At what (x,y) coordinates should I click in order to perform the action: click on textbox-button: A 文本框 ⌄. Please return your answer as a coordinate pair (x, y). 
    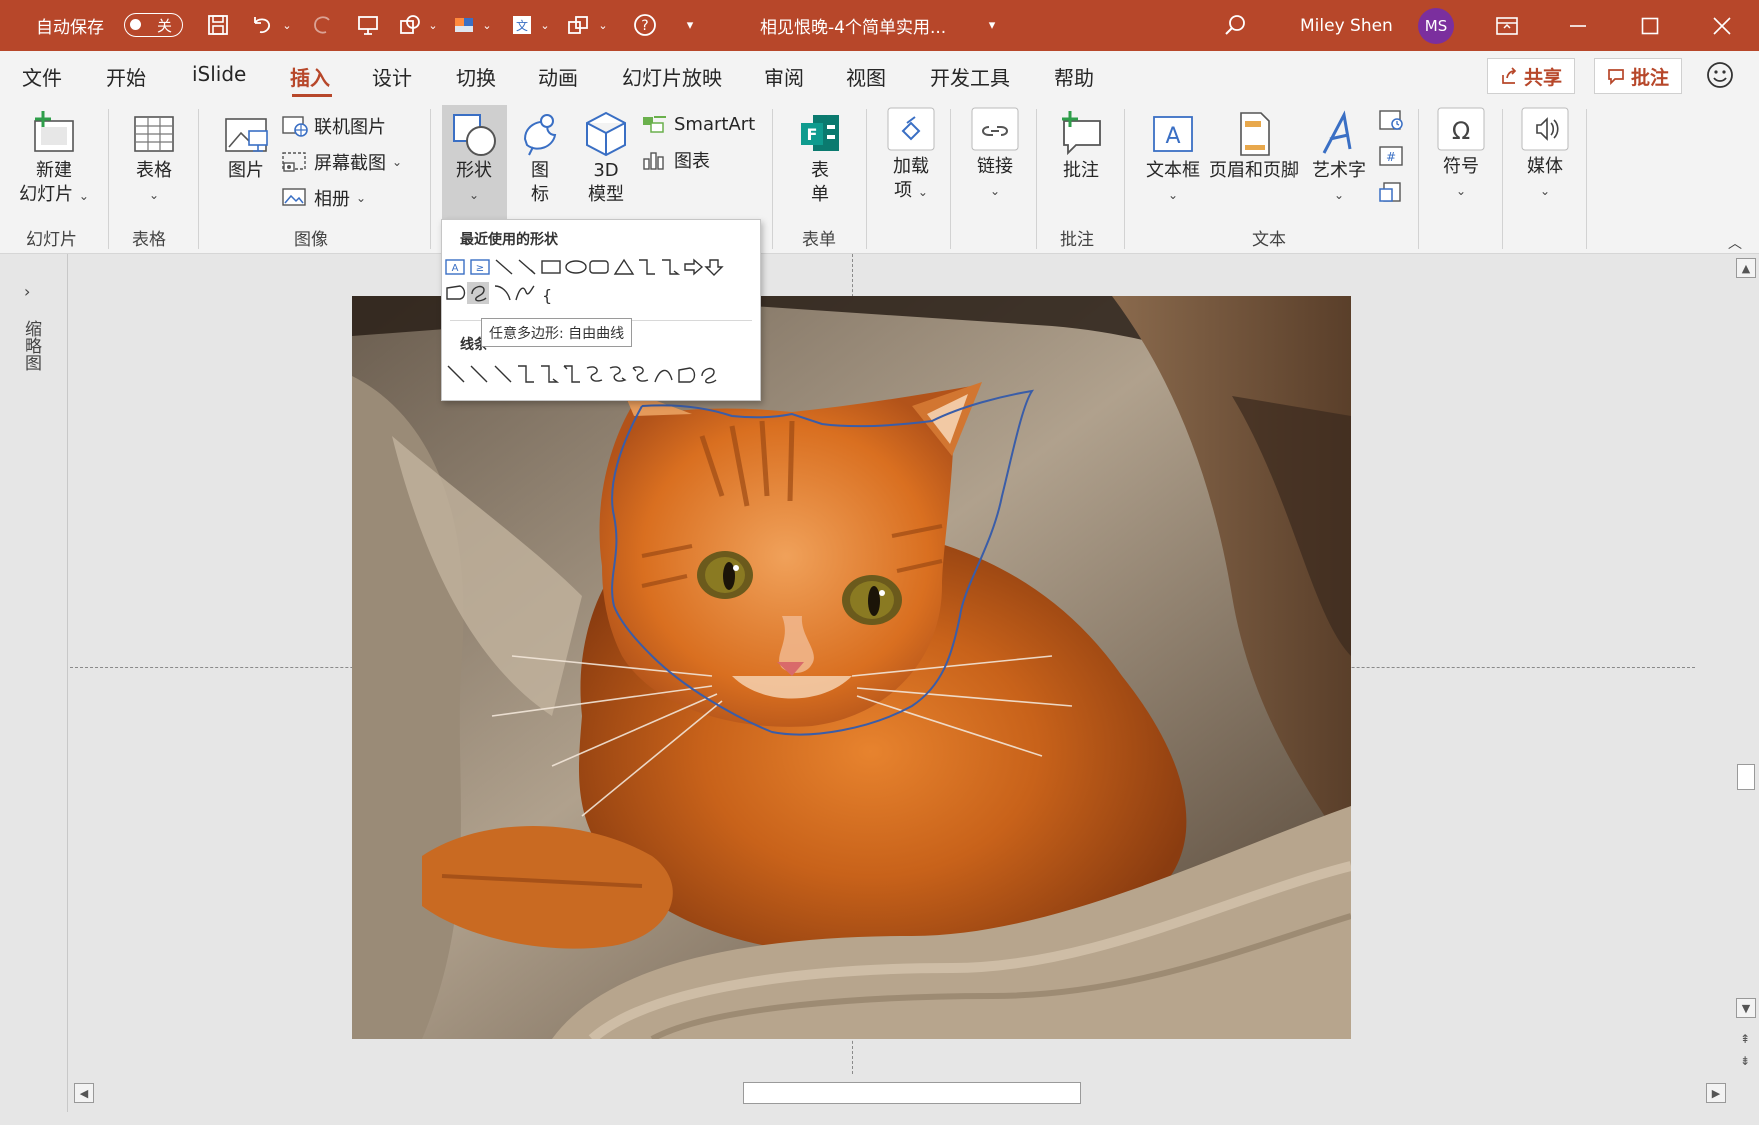
    Looking at the image, I should click on (1173, 158).